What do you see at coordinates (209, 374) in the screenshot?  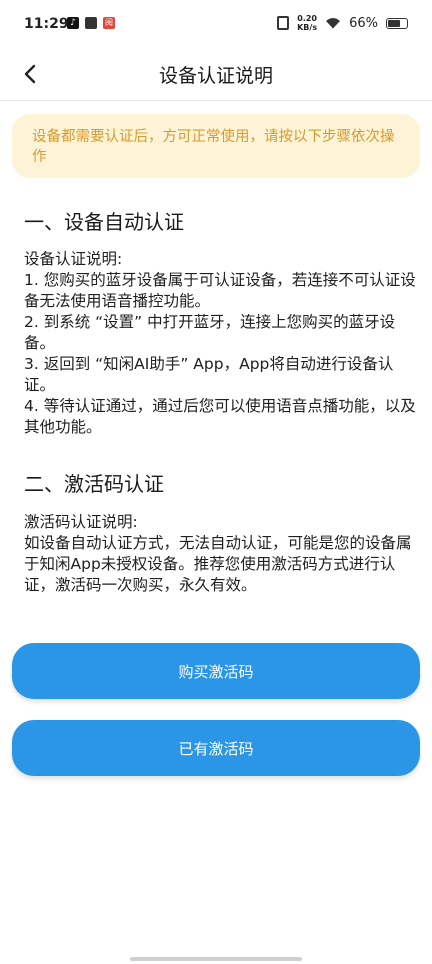 I see `section1-line: 3. 返回到 “知闲AI助手” App，App将自动进行设备认证。` at bounding box center [209, 374].